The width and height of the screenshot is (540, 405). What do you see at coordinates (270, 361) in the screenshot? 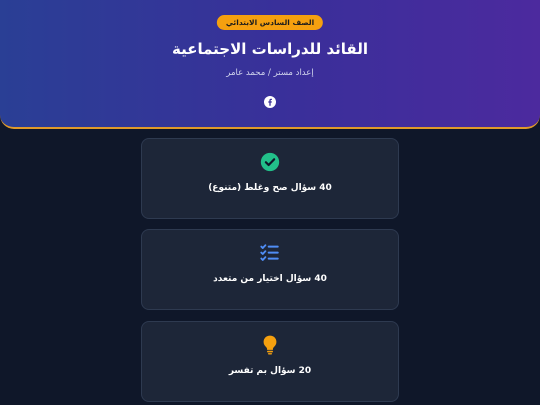
I see `quiz-card-explain: 20 سؤال بم تفسر` at bounding box center [270, 361].